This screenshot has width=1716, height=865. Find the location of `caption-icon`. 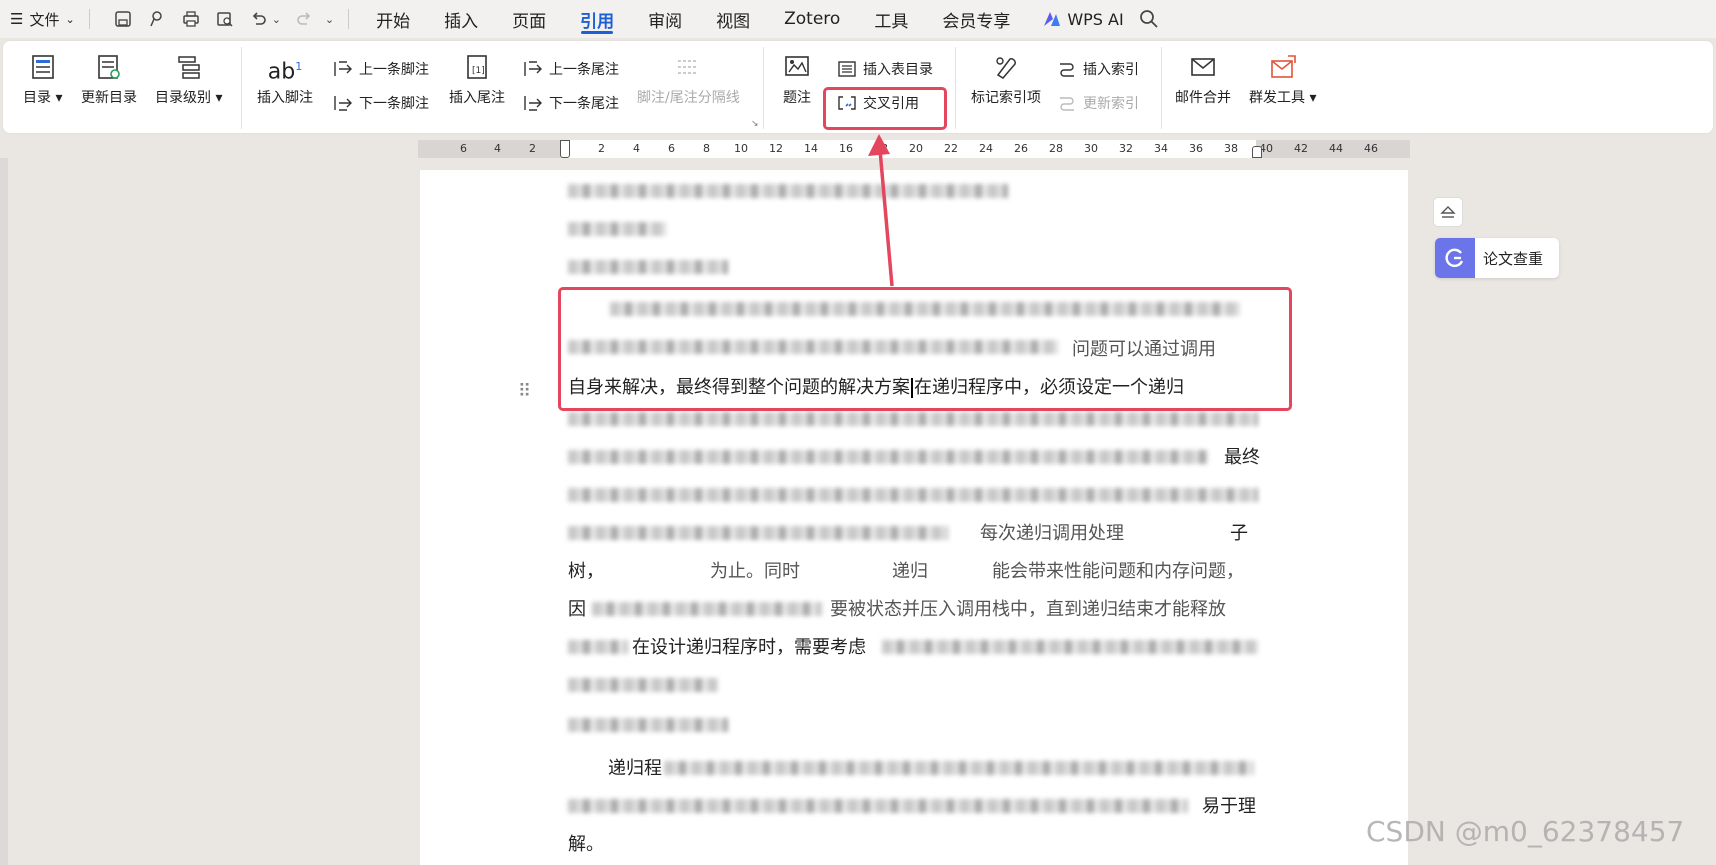

caption-icon is located at coordinates (797, 66).